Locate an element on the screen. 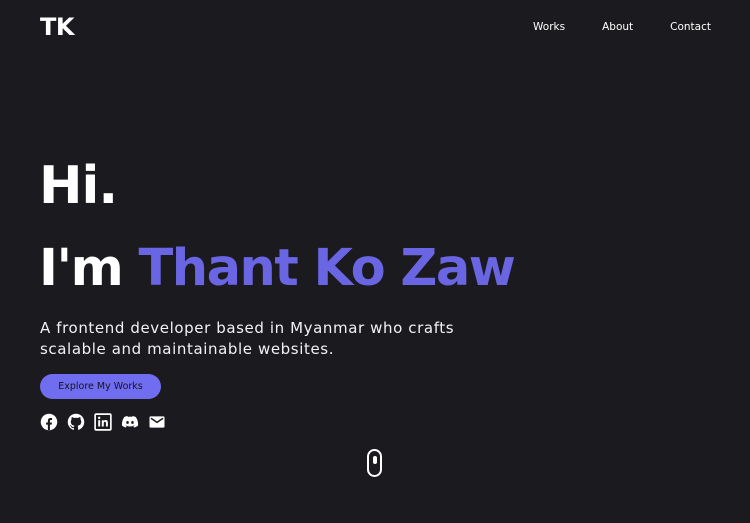 The image size is (750, 523). main-nav: Works About Contact is located at coordinates (622, 27).